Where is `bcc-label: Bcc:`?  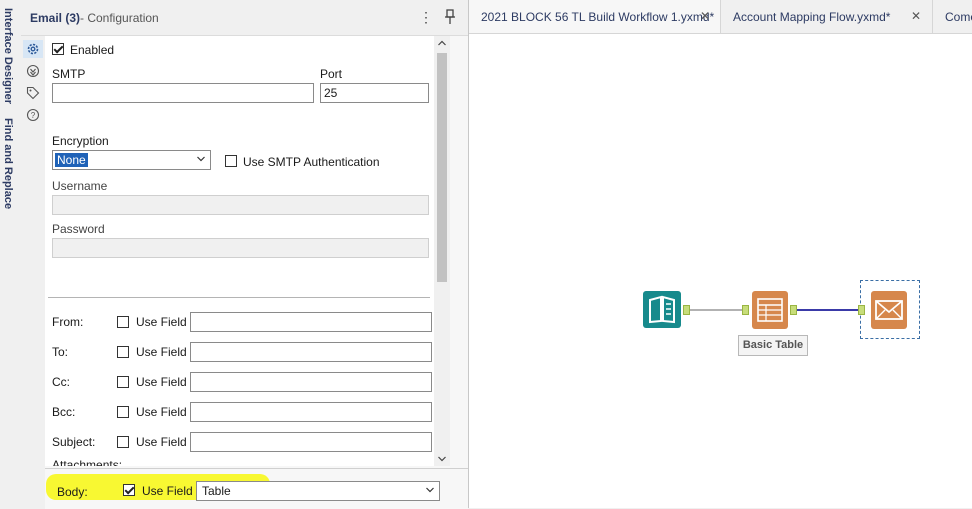 bcc-label: Bcc: is located at coordinates (64, 412).